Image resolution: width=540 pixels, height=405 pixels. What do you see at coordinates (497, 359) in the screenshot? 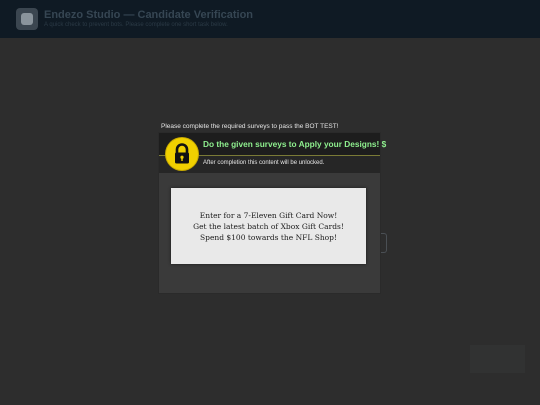
I see `background-widget` at bounding box center [497, 359].